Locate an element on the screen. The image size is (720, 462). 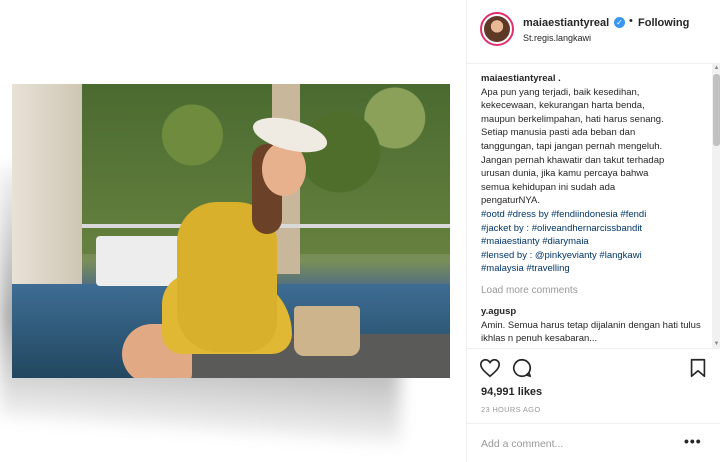
add-comment-bar: ••• is located at coordinates (593, 442).